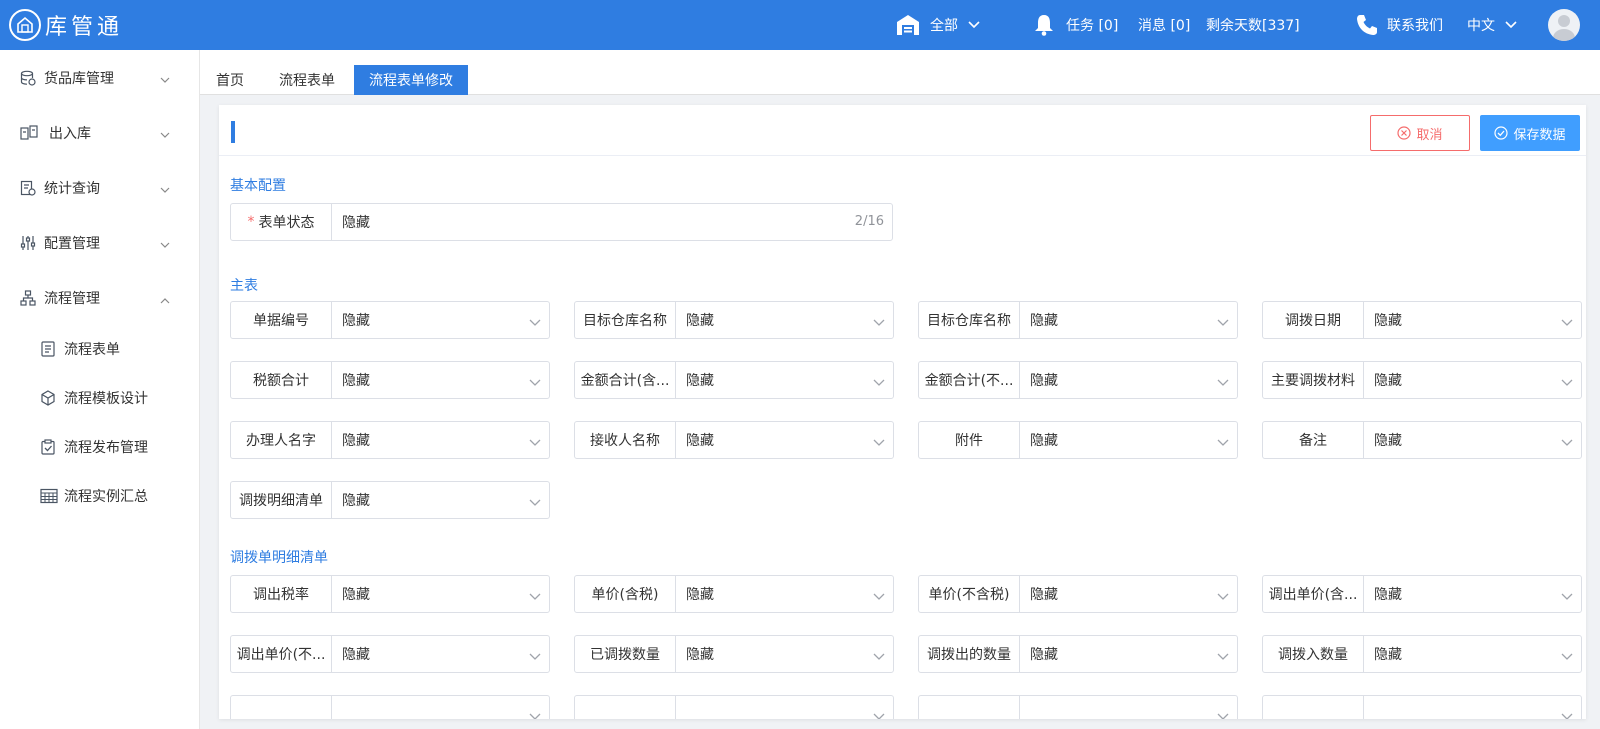 The height and width of the screenshot is (729, 1600). Describe the element at coordinates (251, 222) in the screenshot. I see `required-mark: *` at that location.